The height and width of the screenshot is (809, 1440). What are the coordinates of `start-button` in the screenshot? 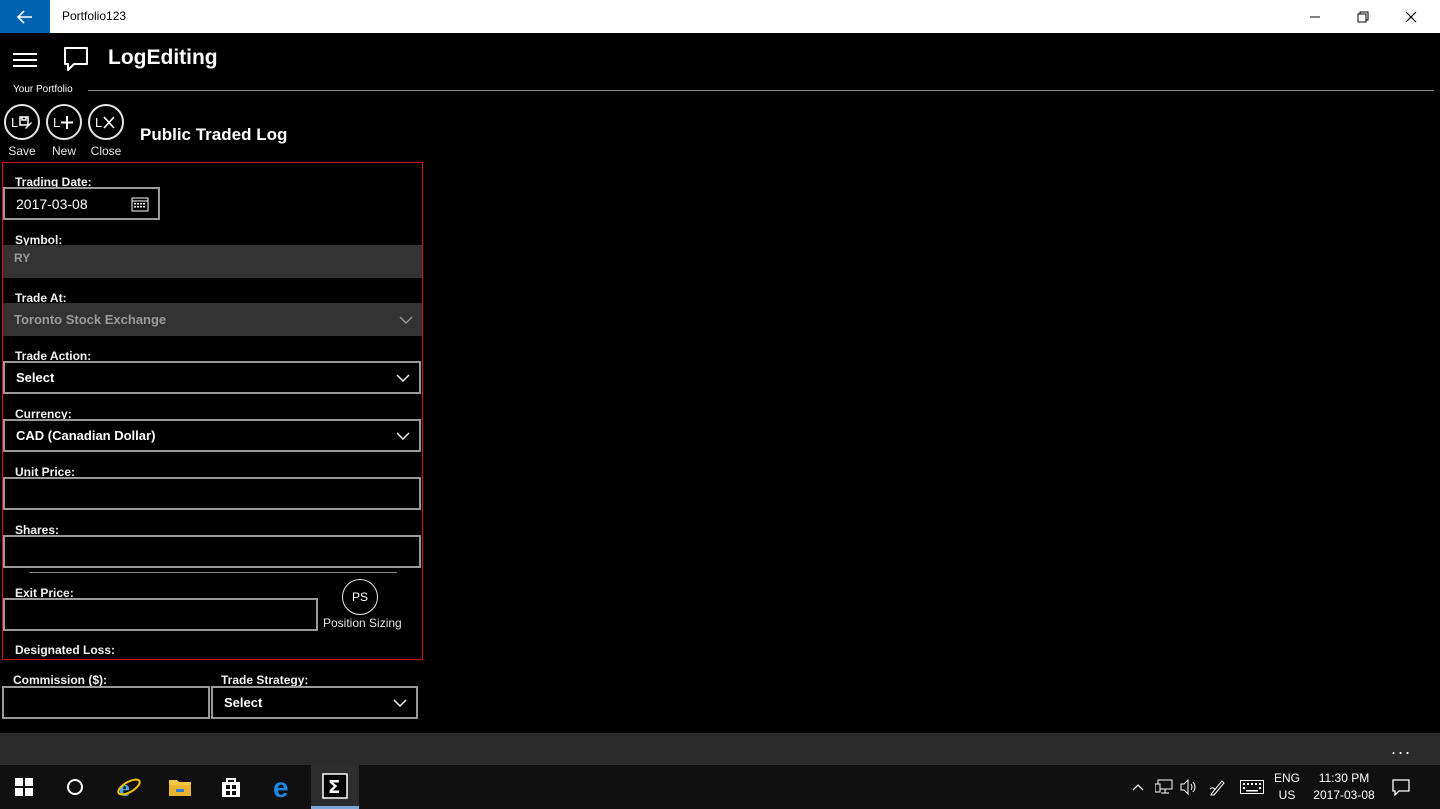 It's located at (24, 787).